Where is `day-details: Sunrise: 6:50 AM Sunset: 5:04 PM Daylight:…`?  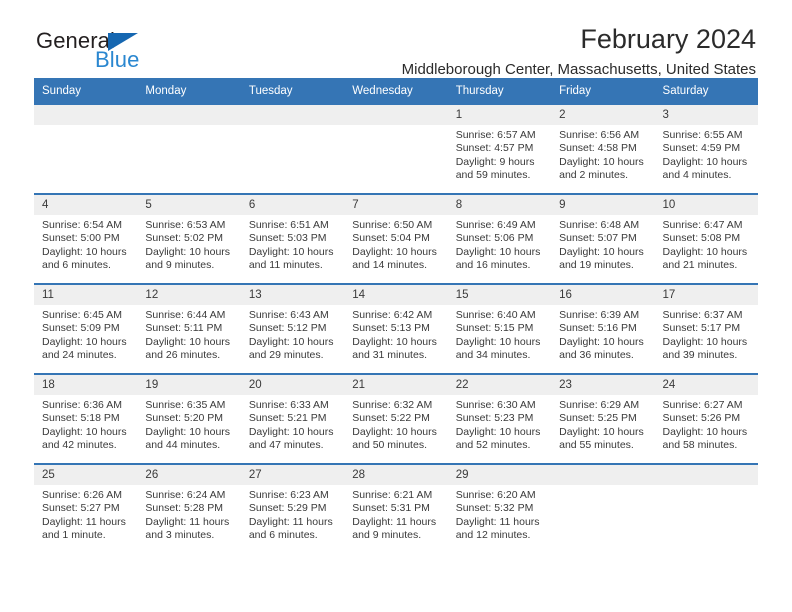
day-details: Sunrise: 6:50 AM Sunset: 5:04 PM Daylight:… is located at coordinates (395, 244).